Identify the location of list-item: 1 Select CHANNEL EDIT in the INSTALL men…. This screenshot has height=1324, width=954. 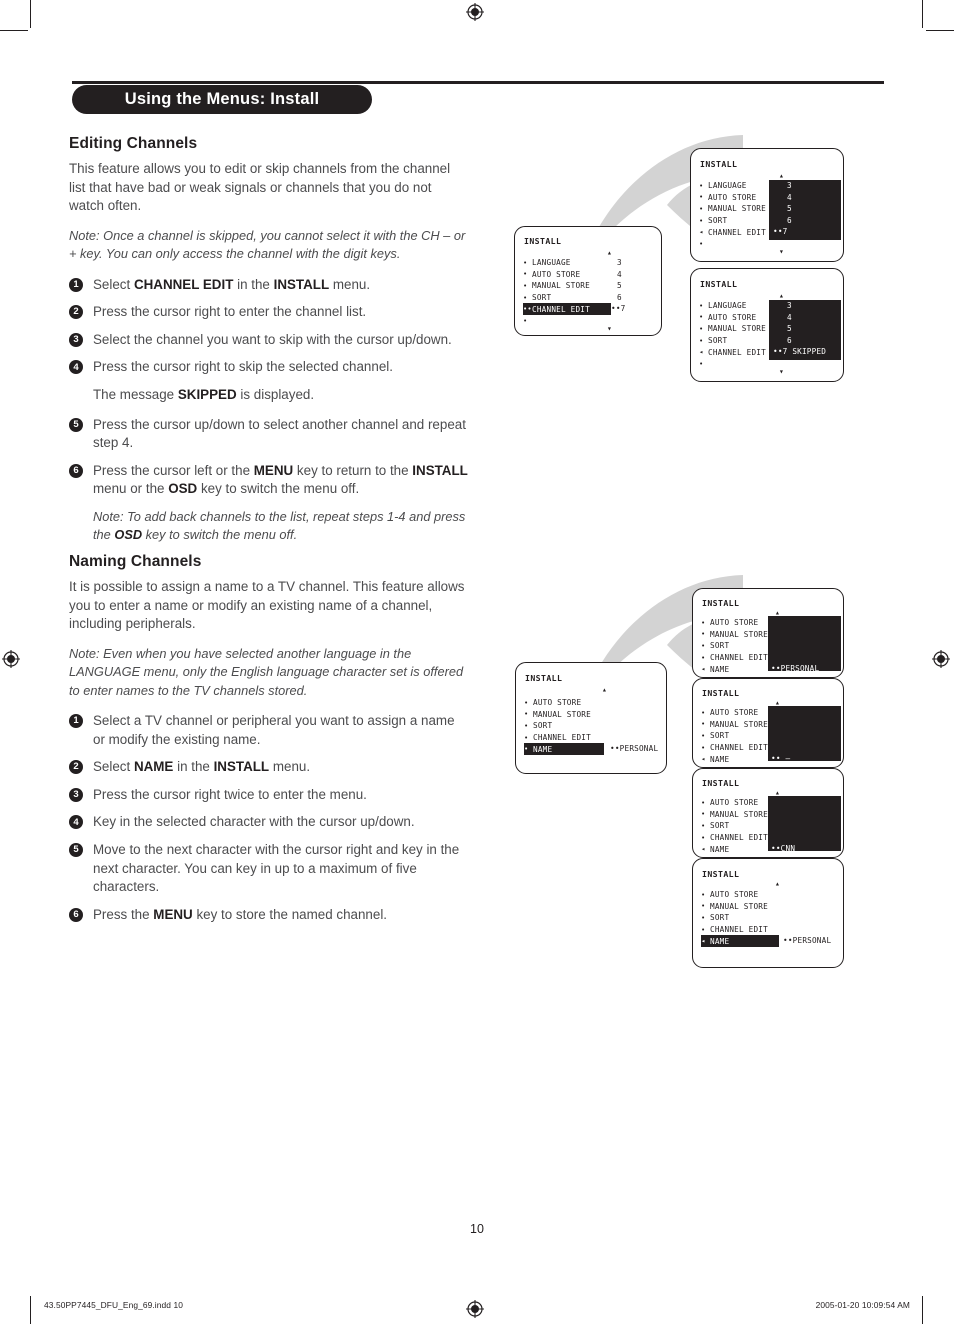
(269, 285).